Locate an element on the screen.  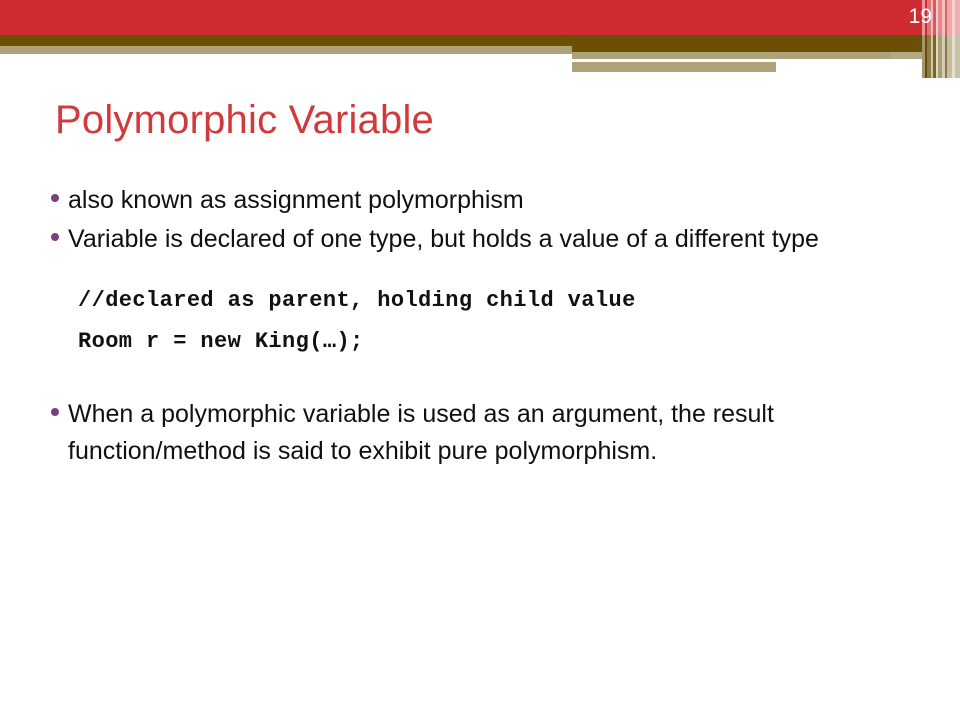
code-line: Room r = new King(…); is located at coordinates (221, 341).